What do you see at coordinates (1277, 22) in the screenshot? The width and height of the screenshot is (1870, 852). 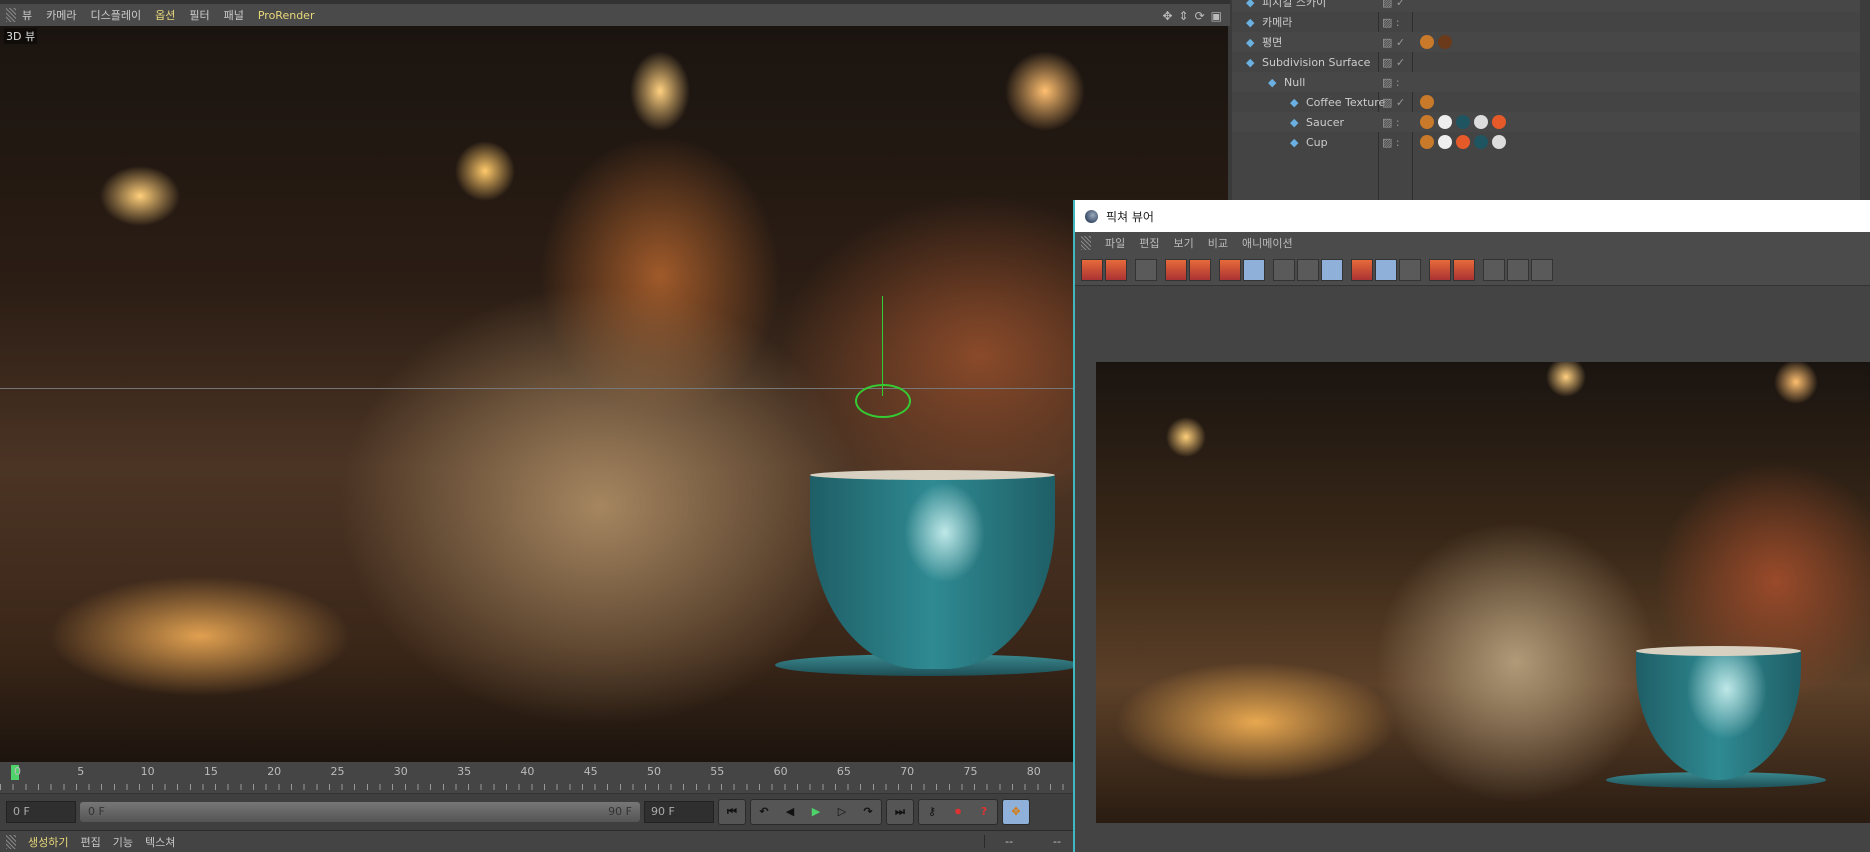 I see `object-name: 카메라` at bounding box center [1277, 22].